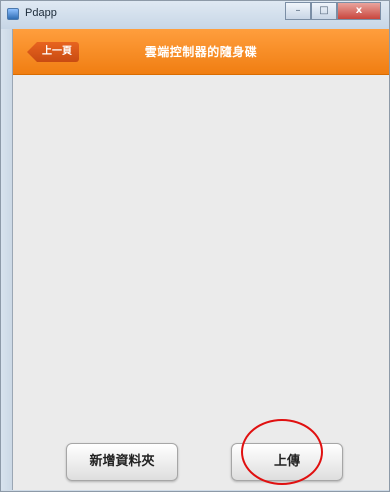 The image size is (390, 492). Describe the element at coordinates (201, 462) in the screenshot. I see `bottom-toolbar: 新增資料夾 上傳` at that location.